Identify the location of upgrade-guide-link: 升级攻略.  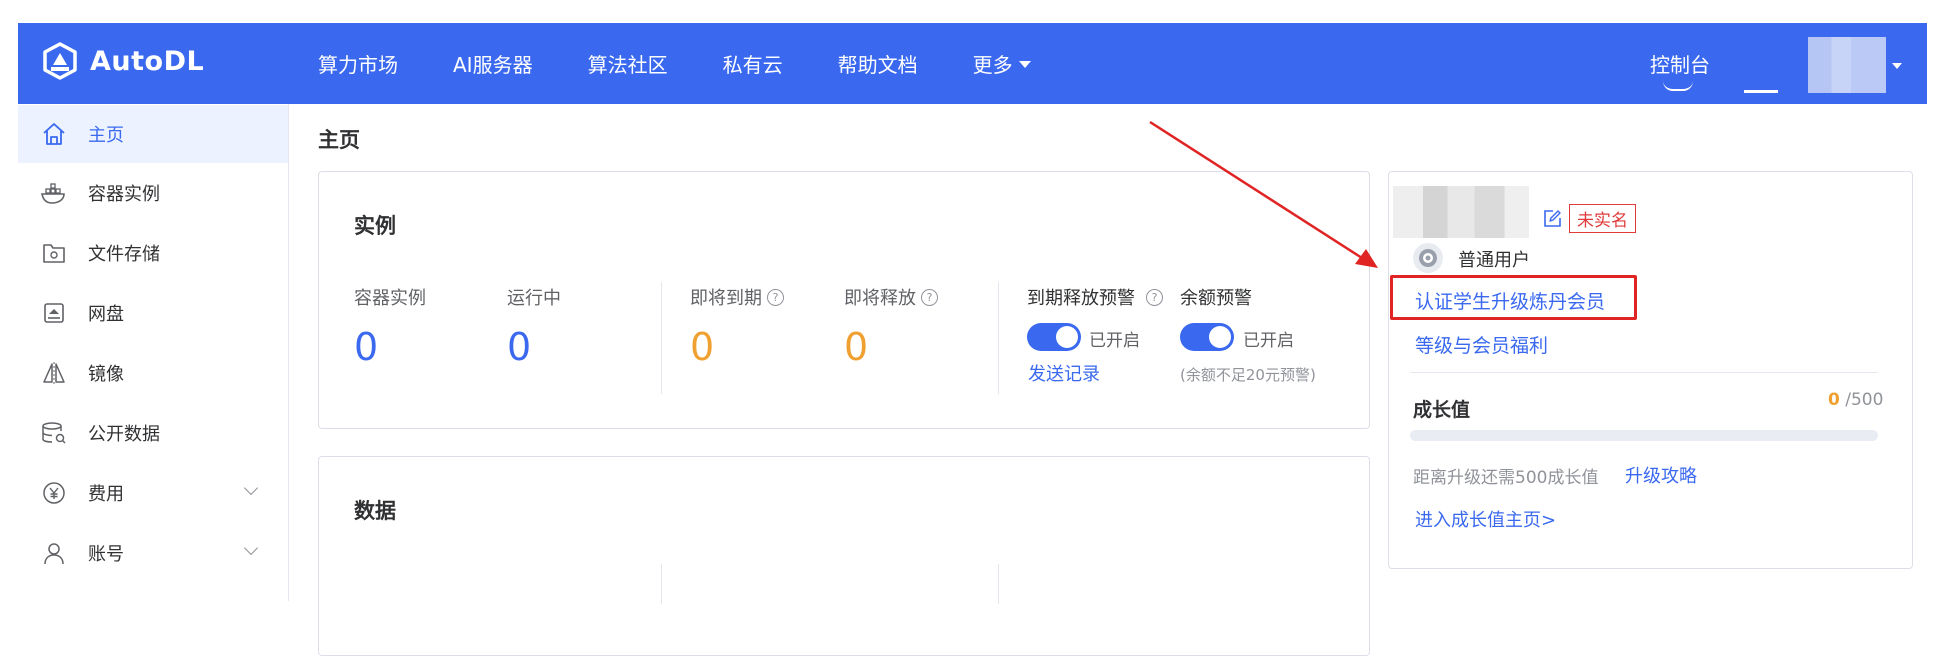
(1661, 475).